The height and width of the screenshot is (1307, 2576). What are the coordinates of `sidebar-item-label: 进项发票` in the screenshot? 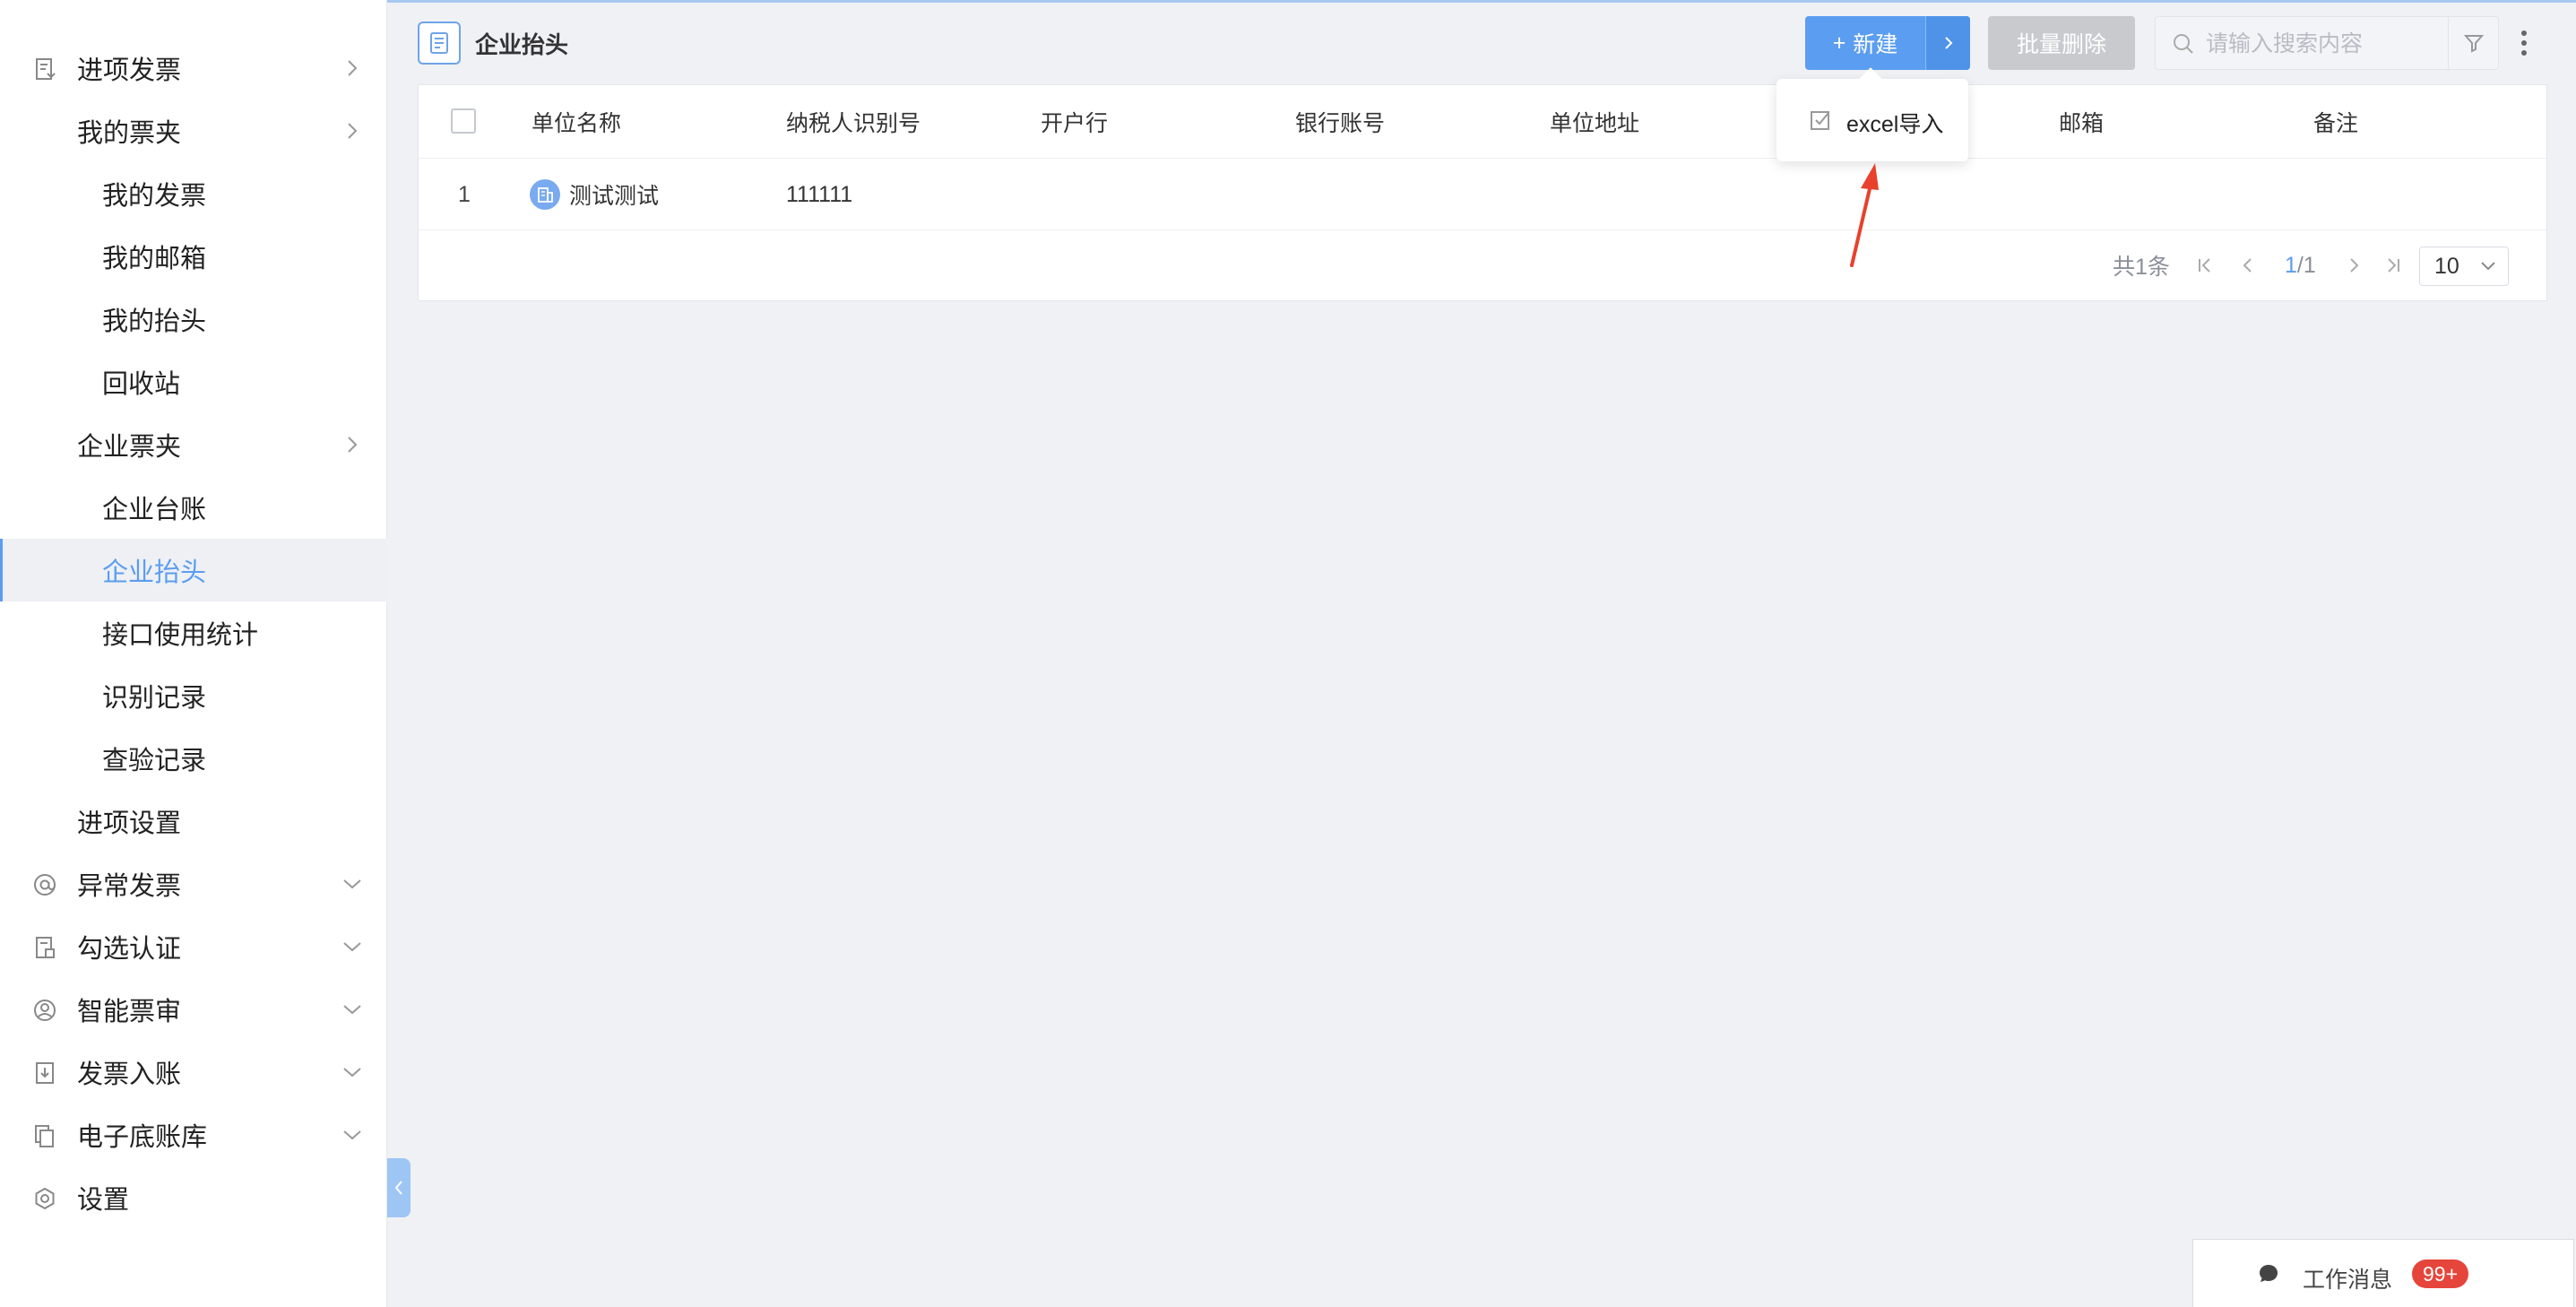 It's located at (129, 70).